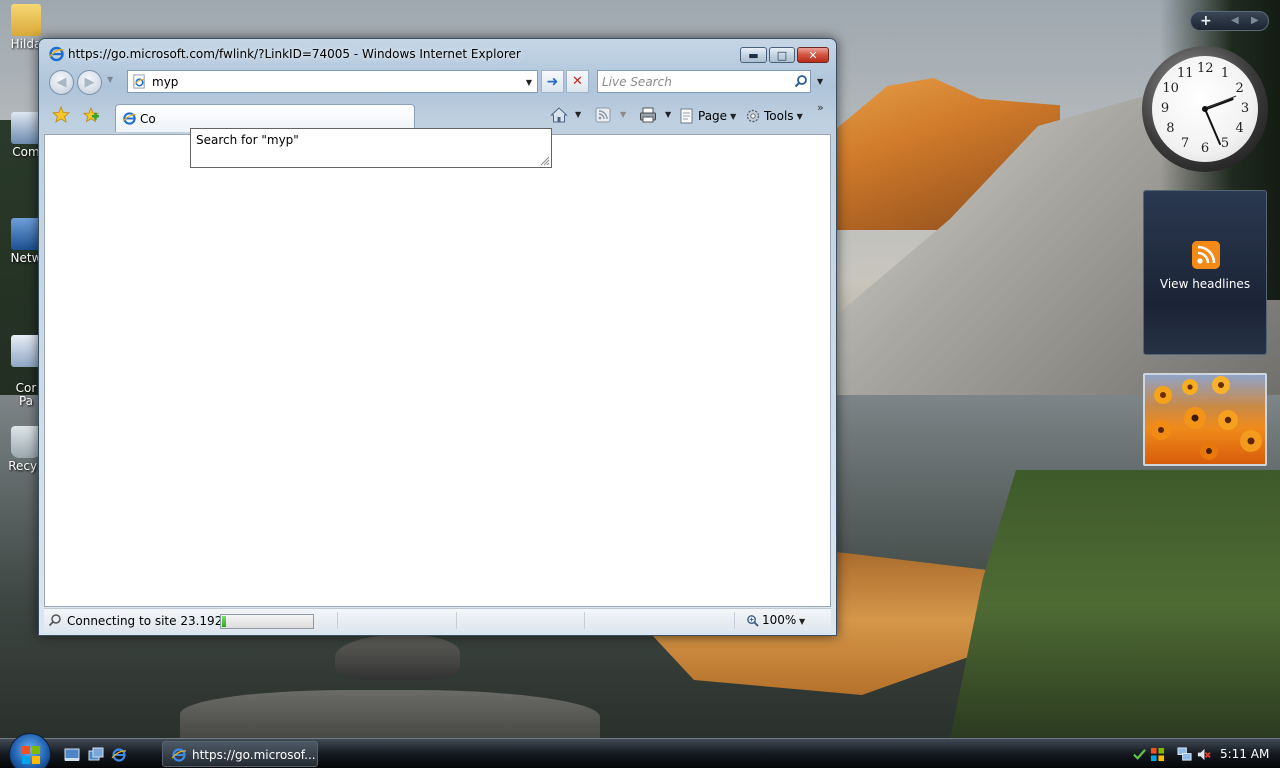 This screenshot has height=768, width=1280. Describe the element at coordinates (713, 116) in the screenshot. I see `page-menu-label: Page` at that location.